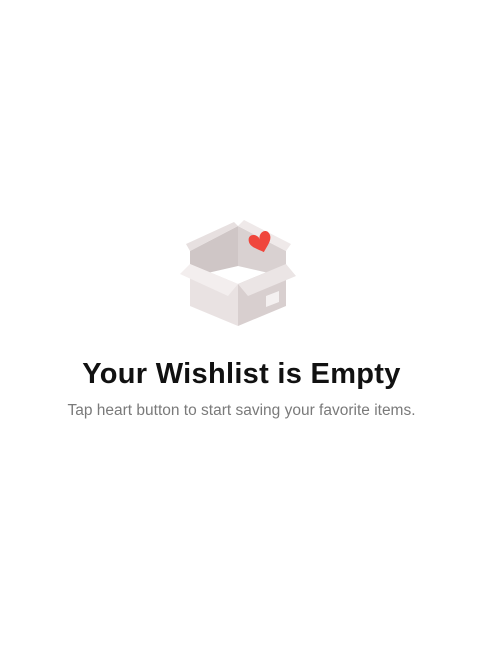 The height and width of the screenshot is (664, 483). What do you see at coordinates (241, 374) in the screenshot?
I see `empty-state-title: Your Wishlist is Empty` at bounding box center [241, 374].